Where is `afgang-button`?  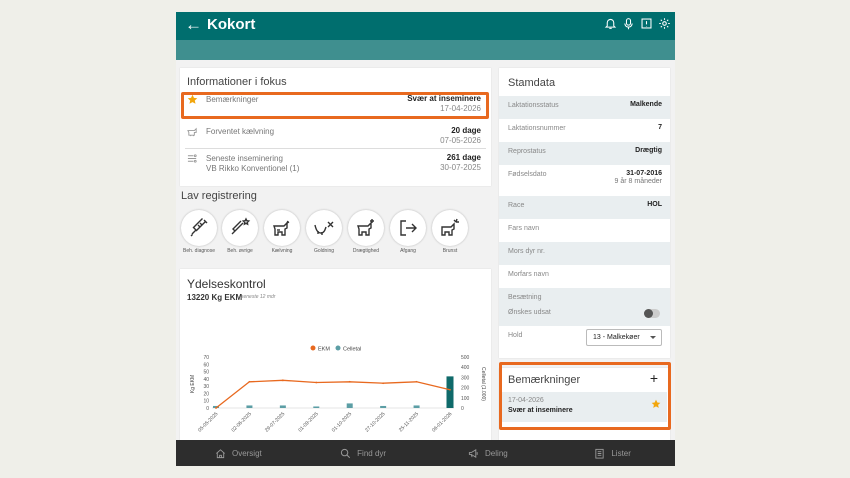 afgang-button is located at coordinates (408, 228).